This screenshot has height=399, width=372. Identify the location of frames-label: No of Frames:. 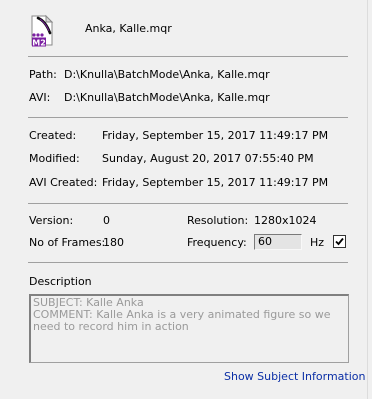
(67, 242).